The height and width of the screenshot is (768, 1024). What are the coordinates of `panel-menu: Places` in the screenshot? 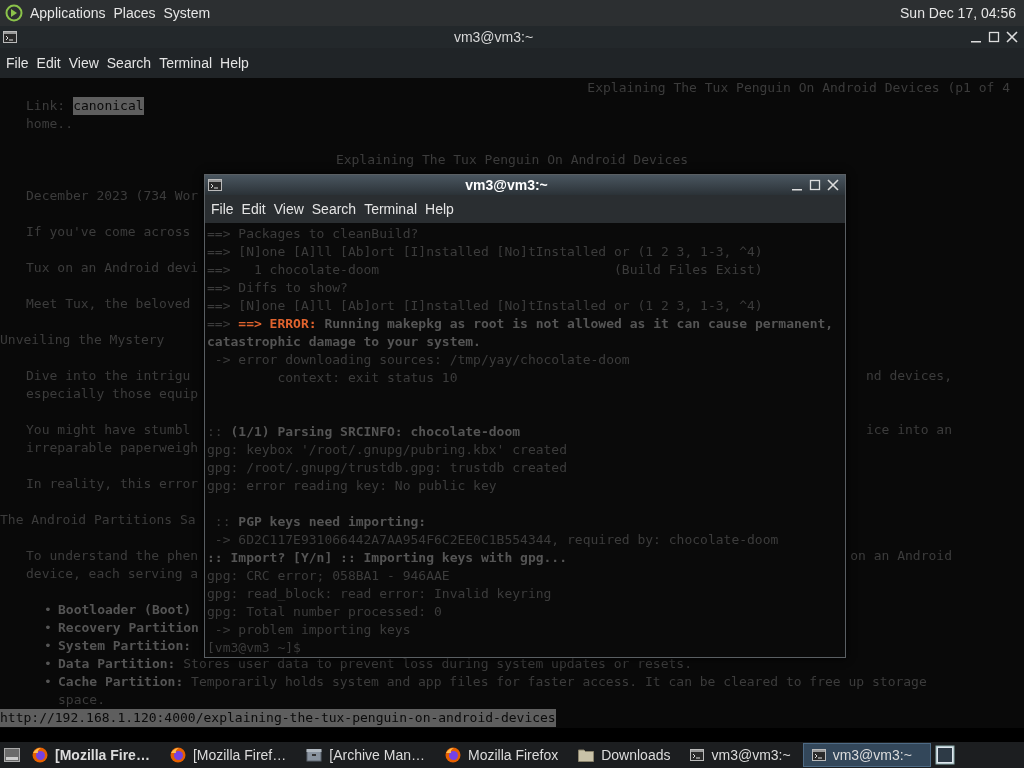 It's located at (134, 13).